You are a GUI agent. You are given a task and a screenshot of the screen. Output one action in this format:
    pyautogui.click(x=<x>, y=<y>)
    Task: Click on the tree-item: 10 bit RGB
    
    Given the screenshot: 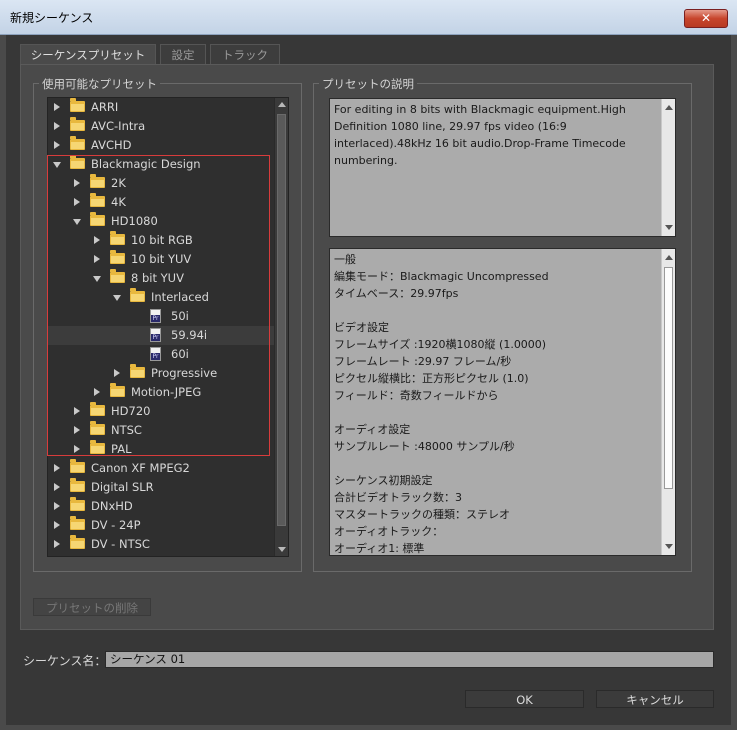 What is the action you would take?
    pyautogui.click(x=161, y=240)
    